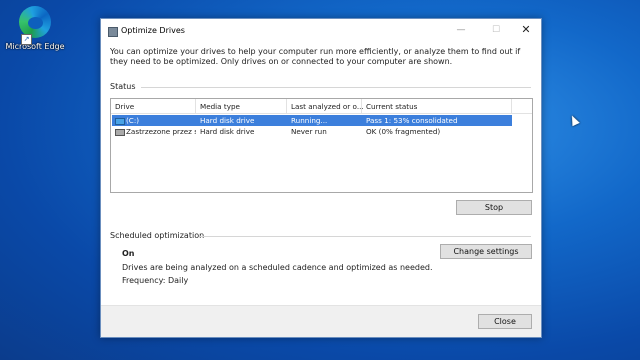 Image resolution: width=640 pixels, height=360 pixels. I want to click on schedule-state: On, so click(128, 253).